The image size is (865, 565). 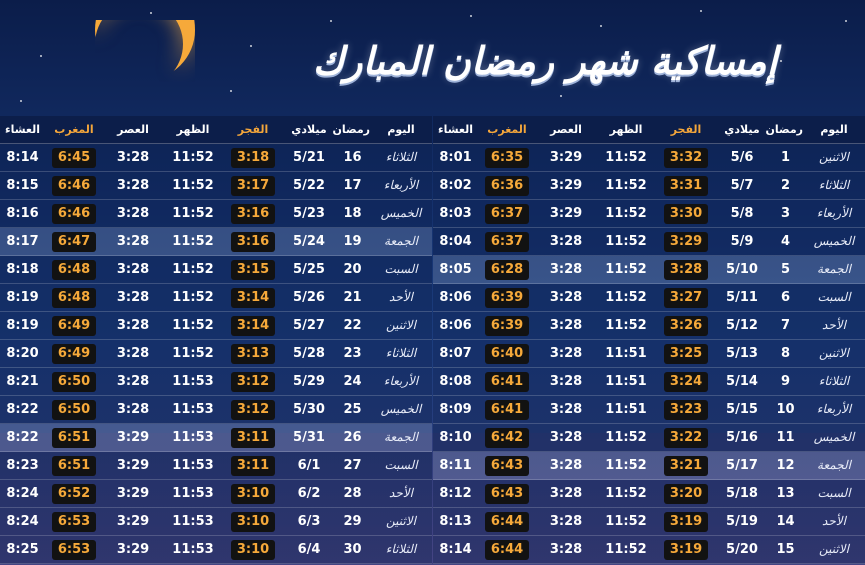 I want to click on maghrib-time-cell: 6:41, so click(x=507, y=409).